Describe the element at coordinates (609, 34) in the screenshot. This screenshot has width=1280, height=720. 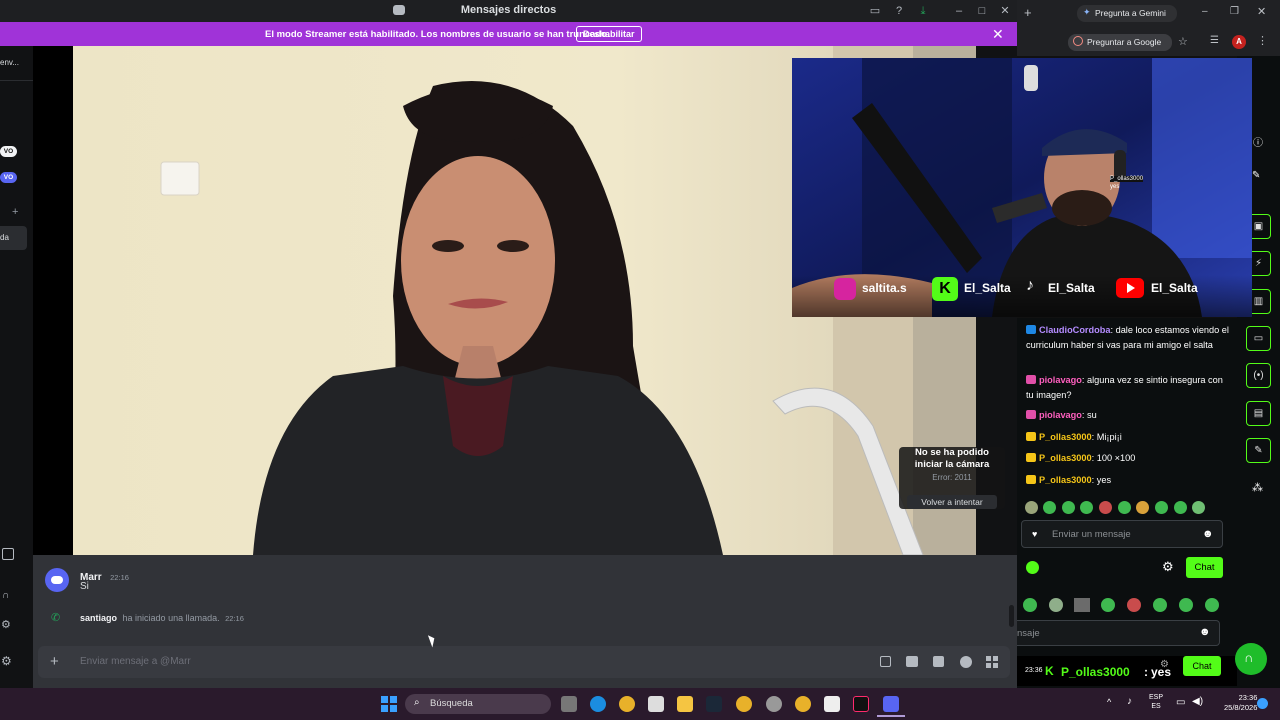
I see `disable-streamer-button: Deshabilitar` at that location.